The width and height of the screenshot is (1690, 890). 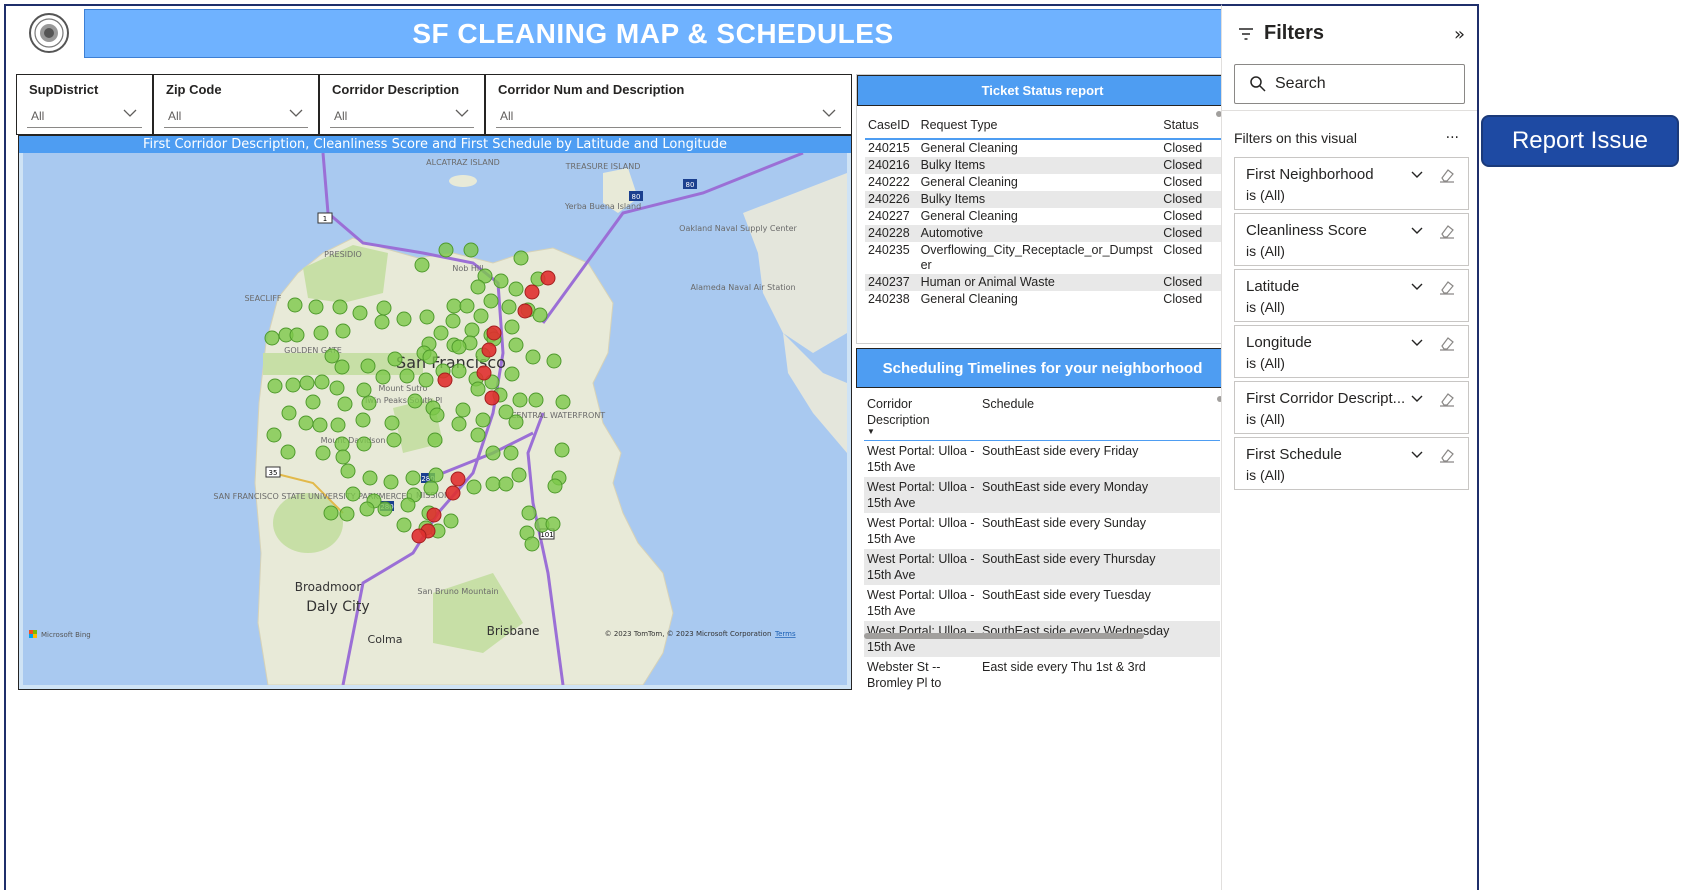 I want to click on filter-search-input, so click(x=1360, y=84).